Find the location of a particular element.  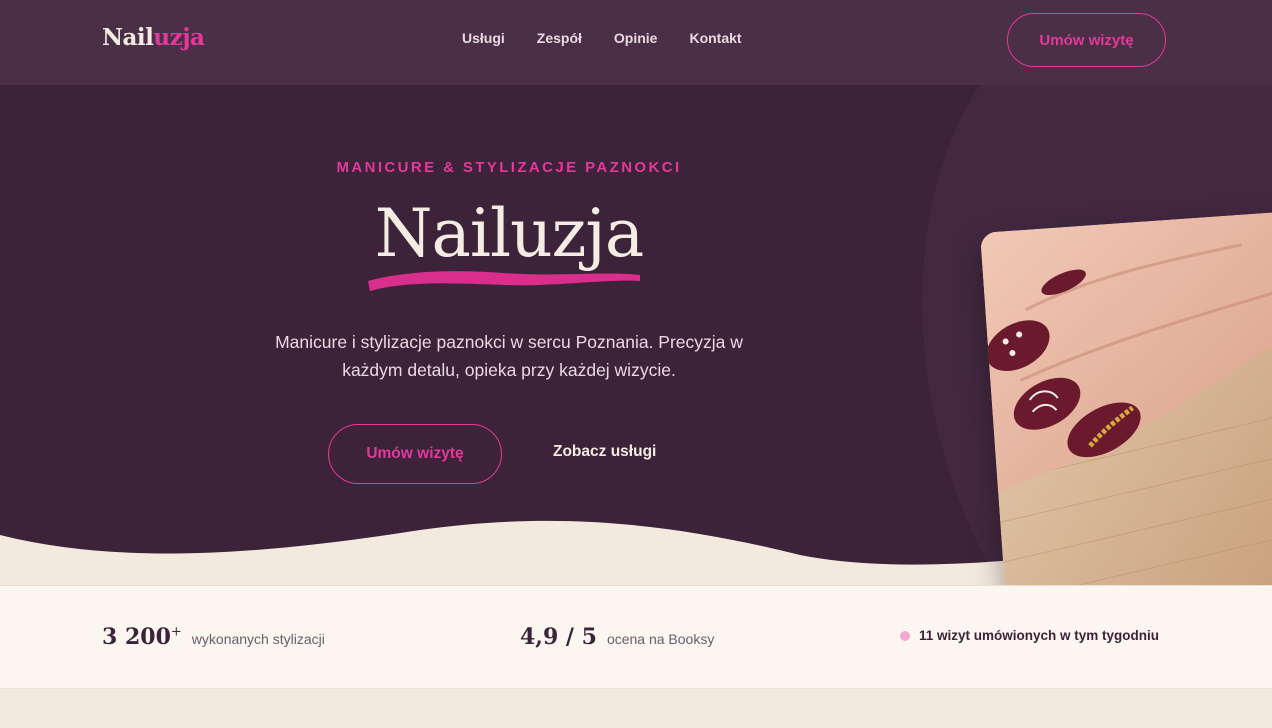

next-section-start is located at coordinates (636, 708).